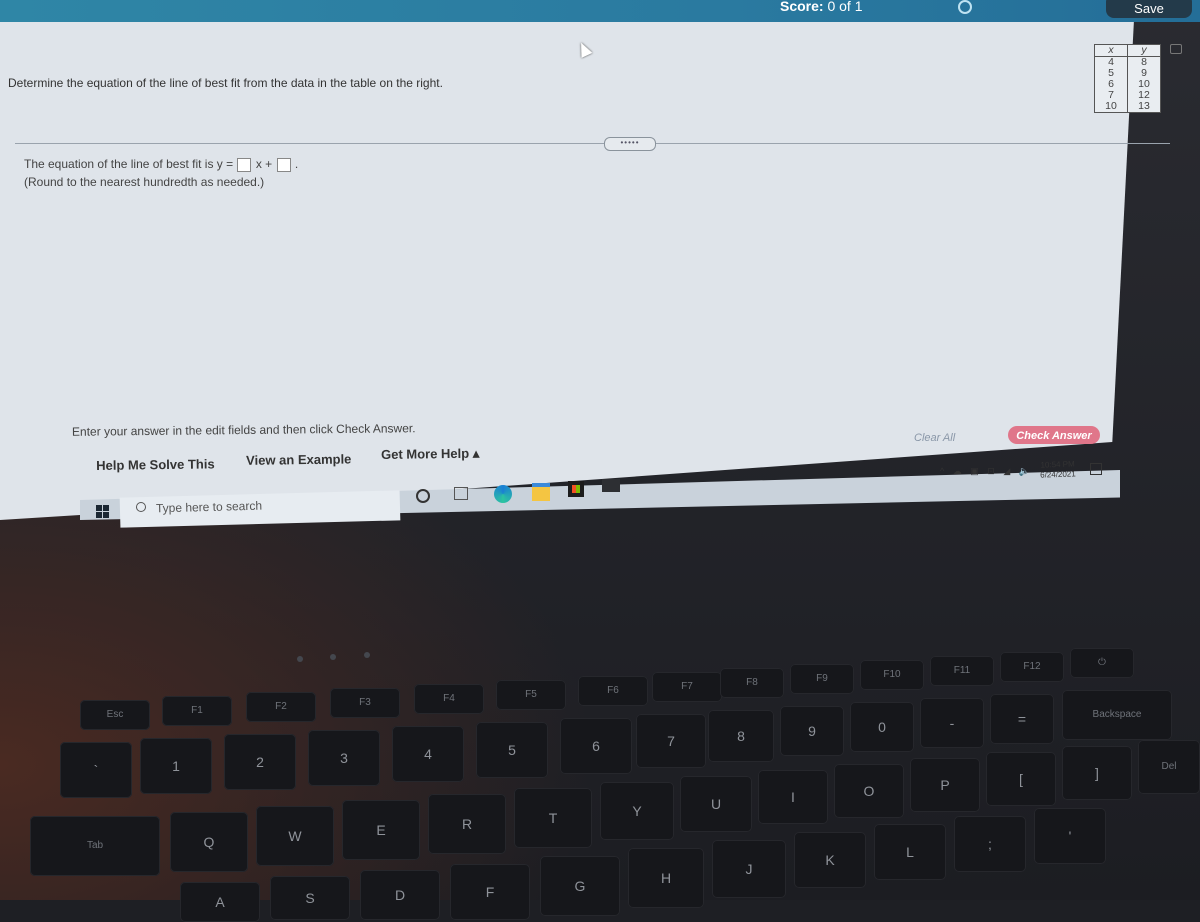  I want to click on key-esc: Esc, so click(115, 715).